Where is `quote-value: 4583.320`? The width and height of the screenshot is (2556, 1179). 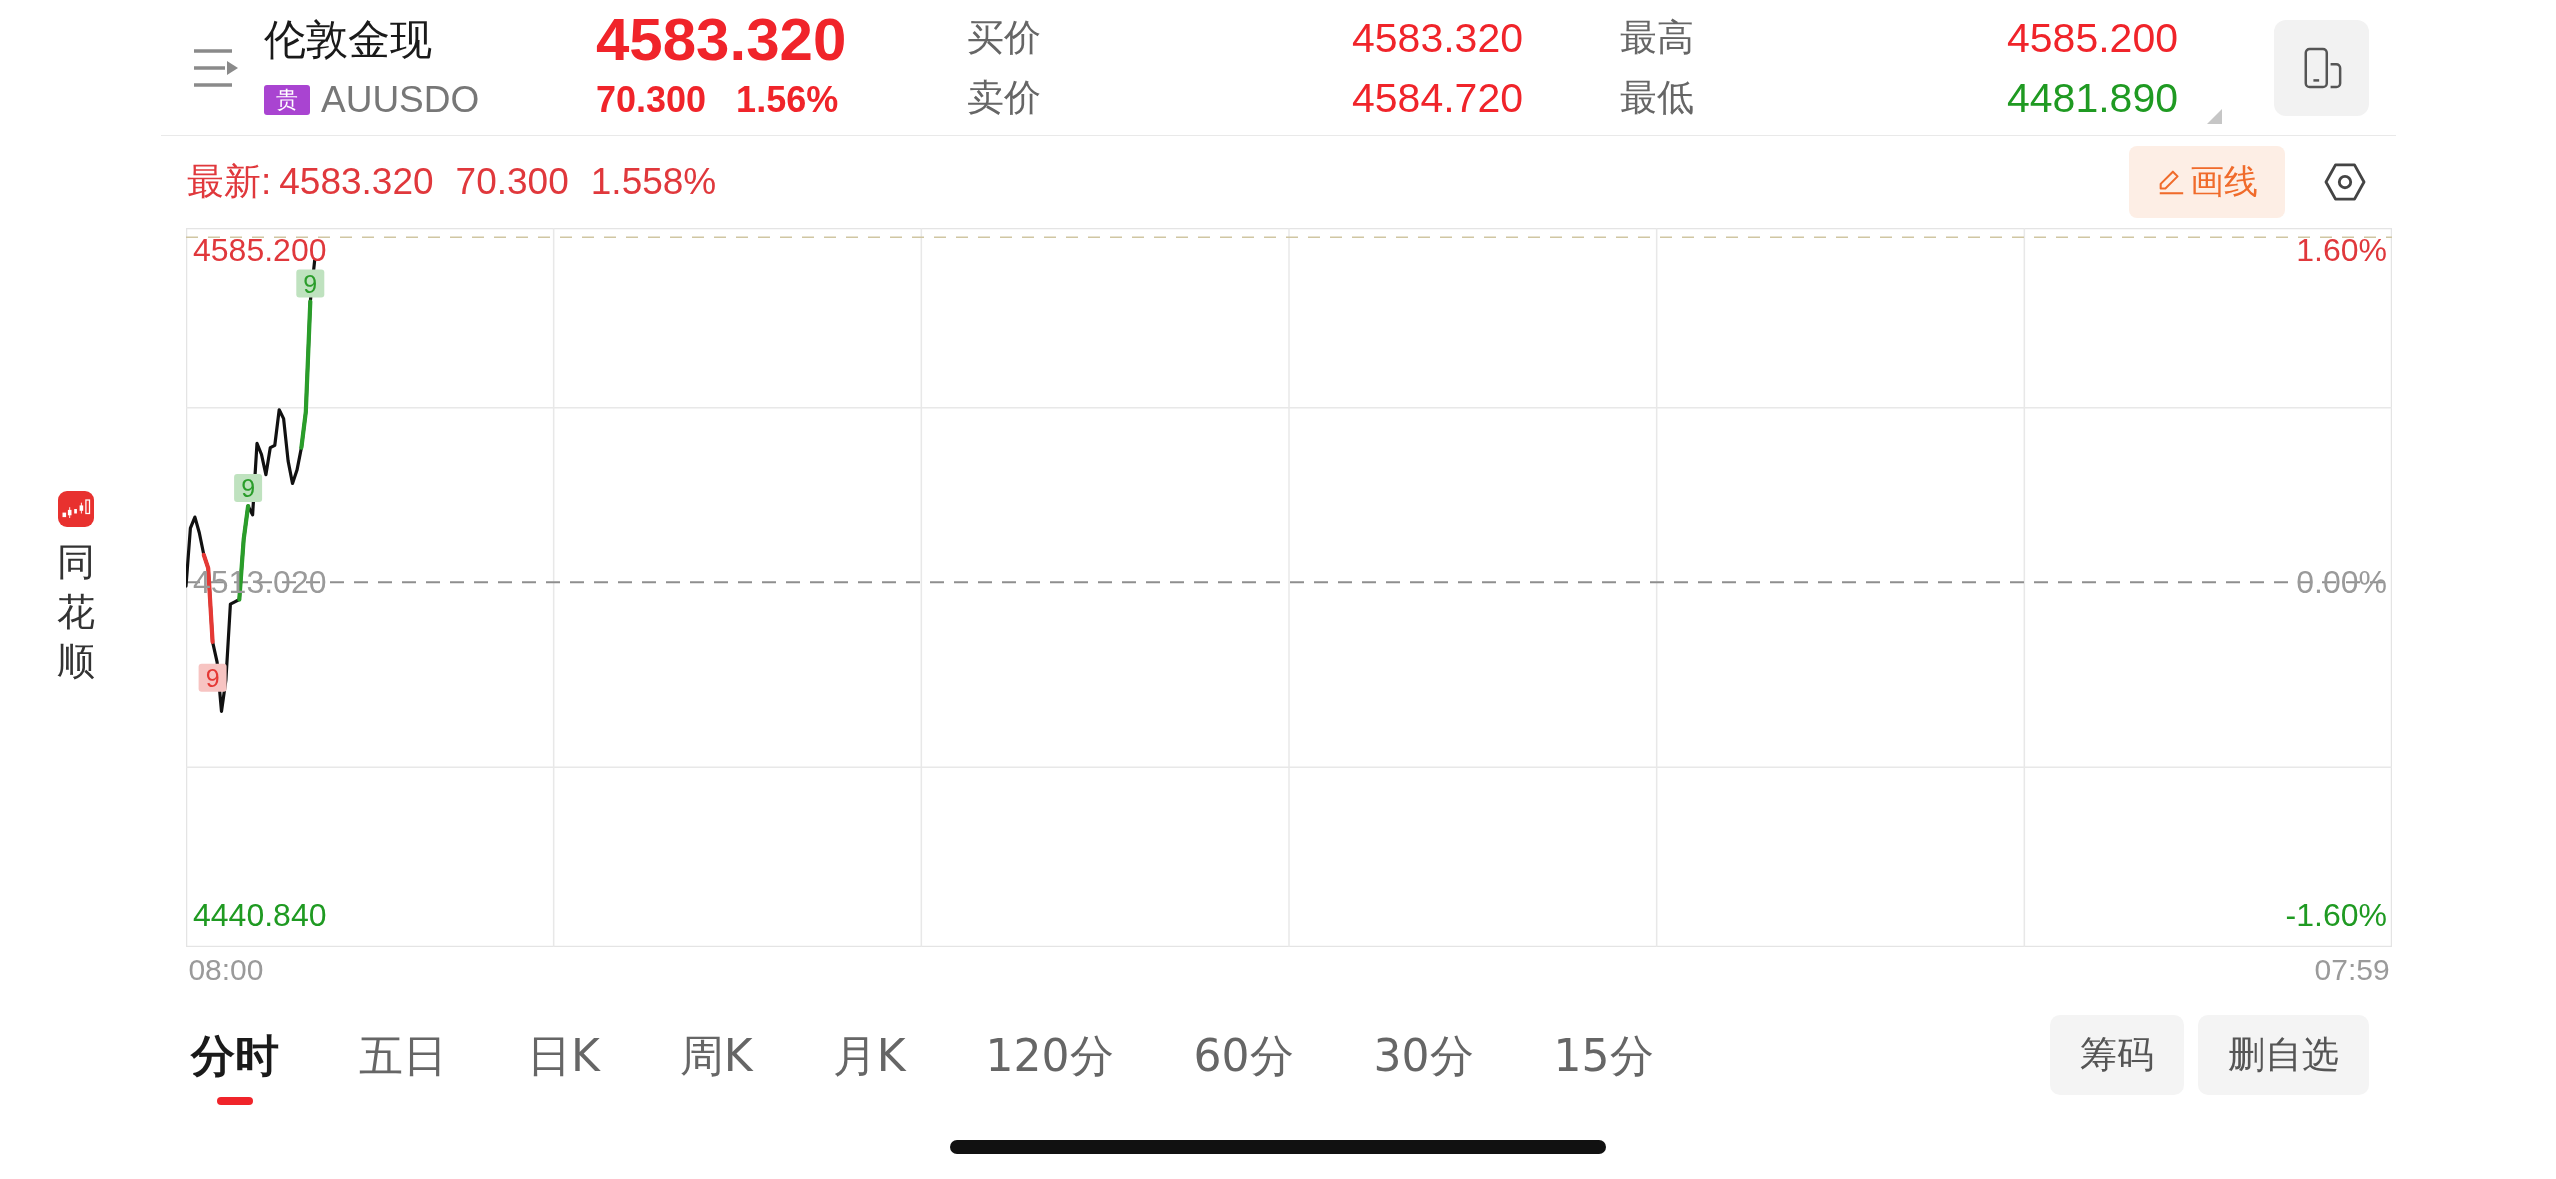 quote-value: 4583.320 is located at coordinates (1437, 38).